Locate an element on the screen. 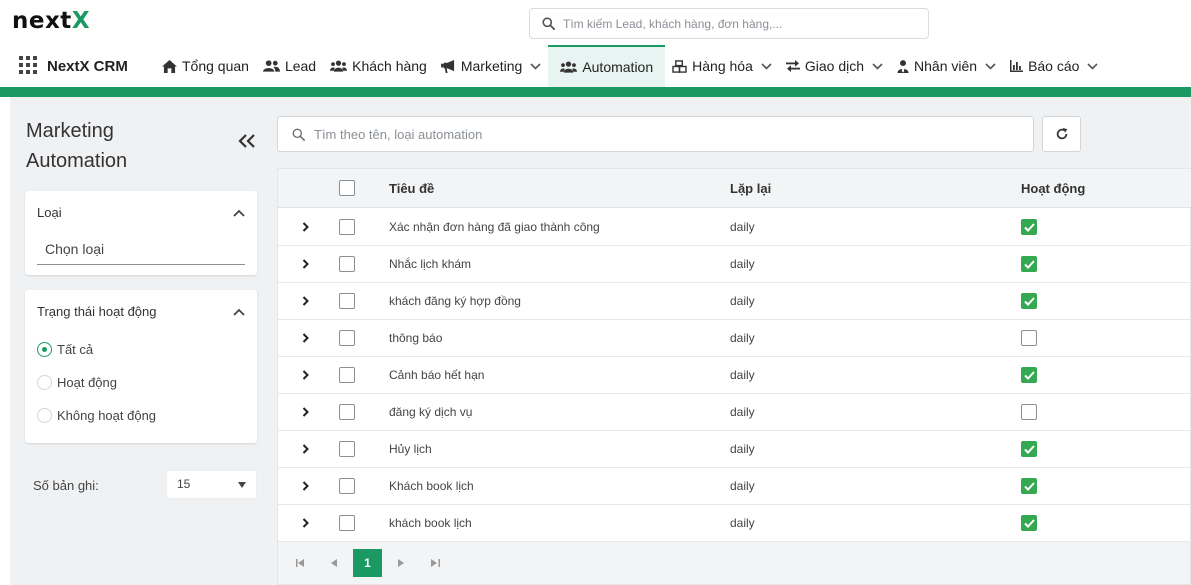 Image resolution: width=1191 pixels, height=585 pixels. nav-item-lead: Lead is located at coordinates (289, 66).